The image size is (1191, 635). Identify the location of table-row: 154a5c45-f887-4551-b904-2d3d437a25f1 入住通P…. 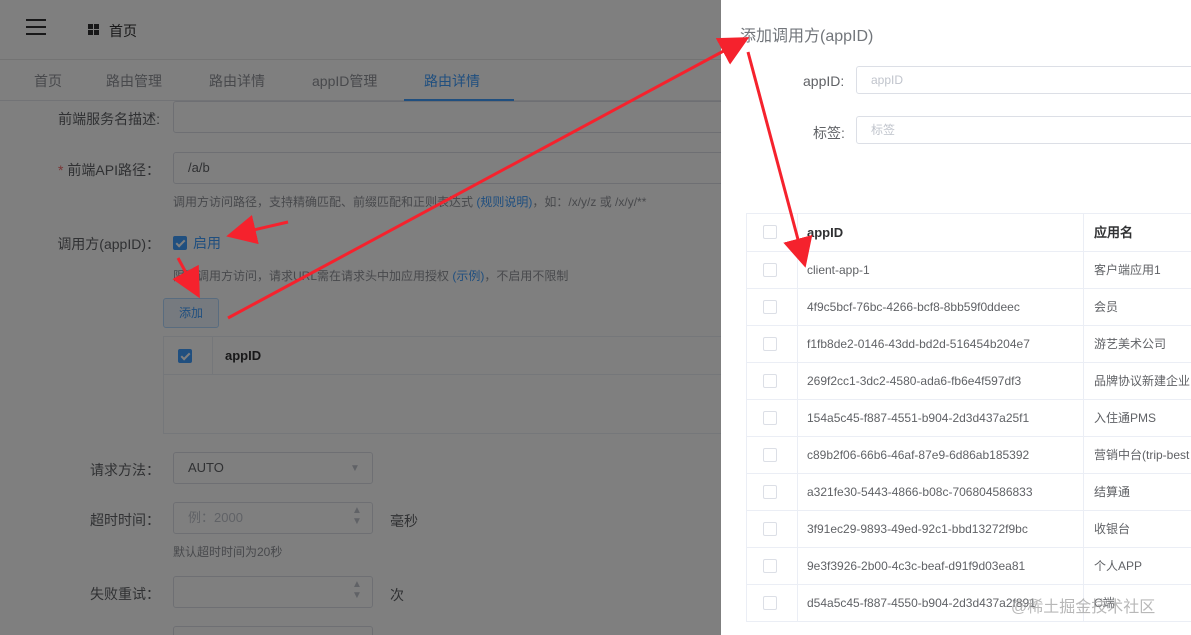
(969, 418).